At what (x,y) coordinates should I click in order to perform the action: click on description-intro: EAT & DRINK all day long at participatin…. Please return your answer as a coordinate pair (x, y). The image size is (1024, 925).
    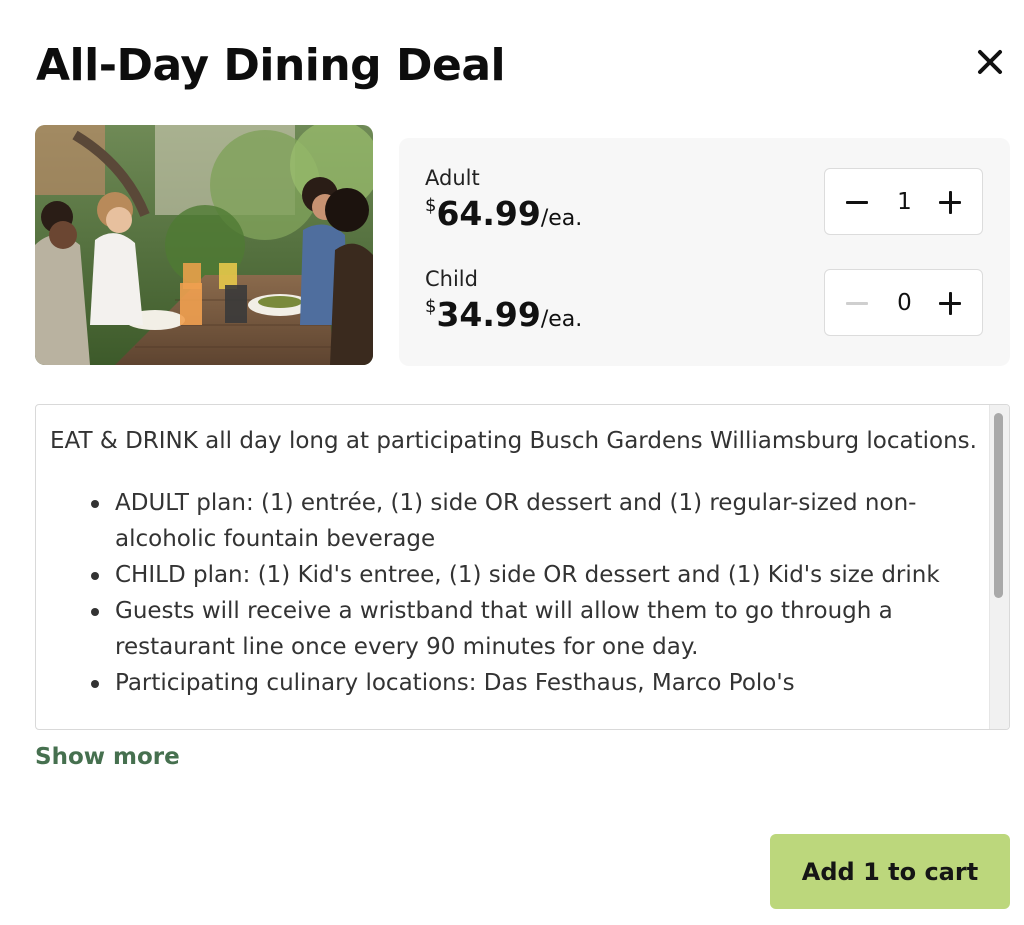
    Looking at the image, I should click on (513, 441).